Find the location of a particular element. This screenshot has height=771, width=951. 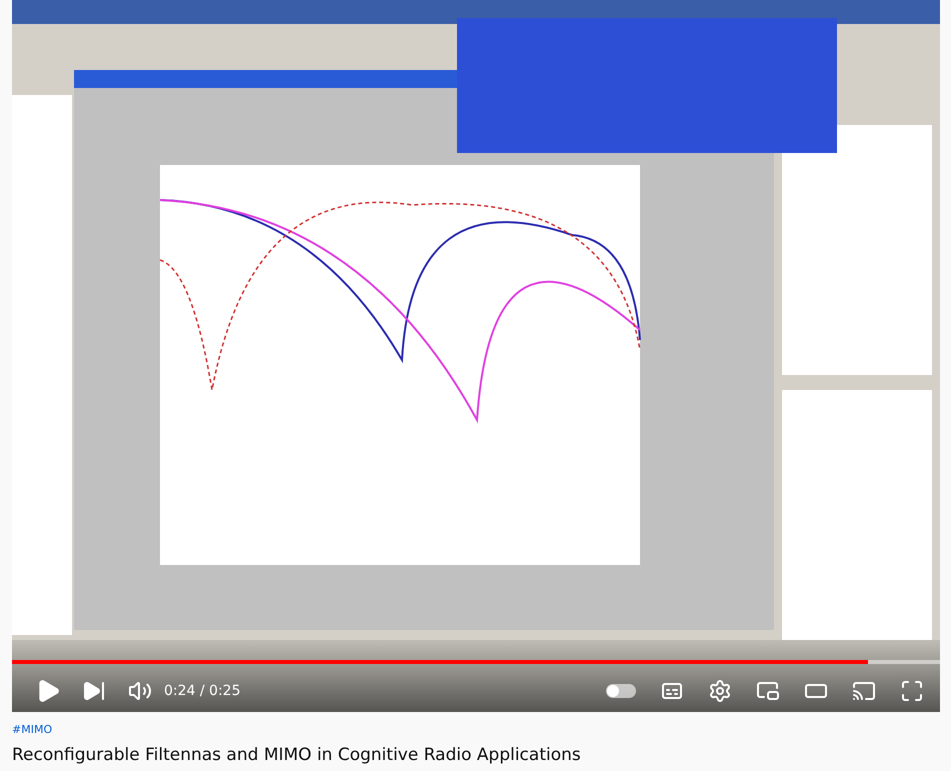

miniplayer-icon is located at coordinates (768, 691).